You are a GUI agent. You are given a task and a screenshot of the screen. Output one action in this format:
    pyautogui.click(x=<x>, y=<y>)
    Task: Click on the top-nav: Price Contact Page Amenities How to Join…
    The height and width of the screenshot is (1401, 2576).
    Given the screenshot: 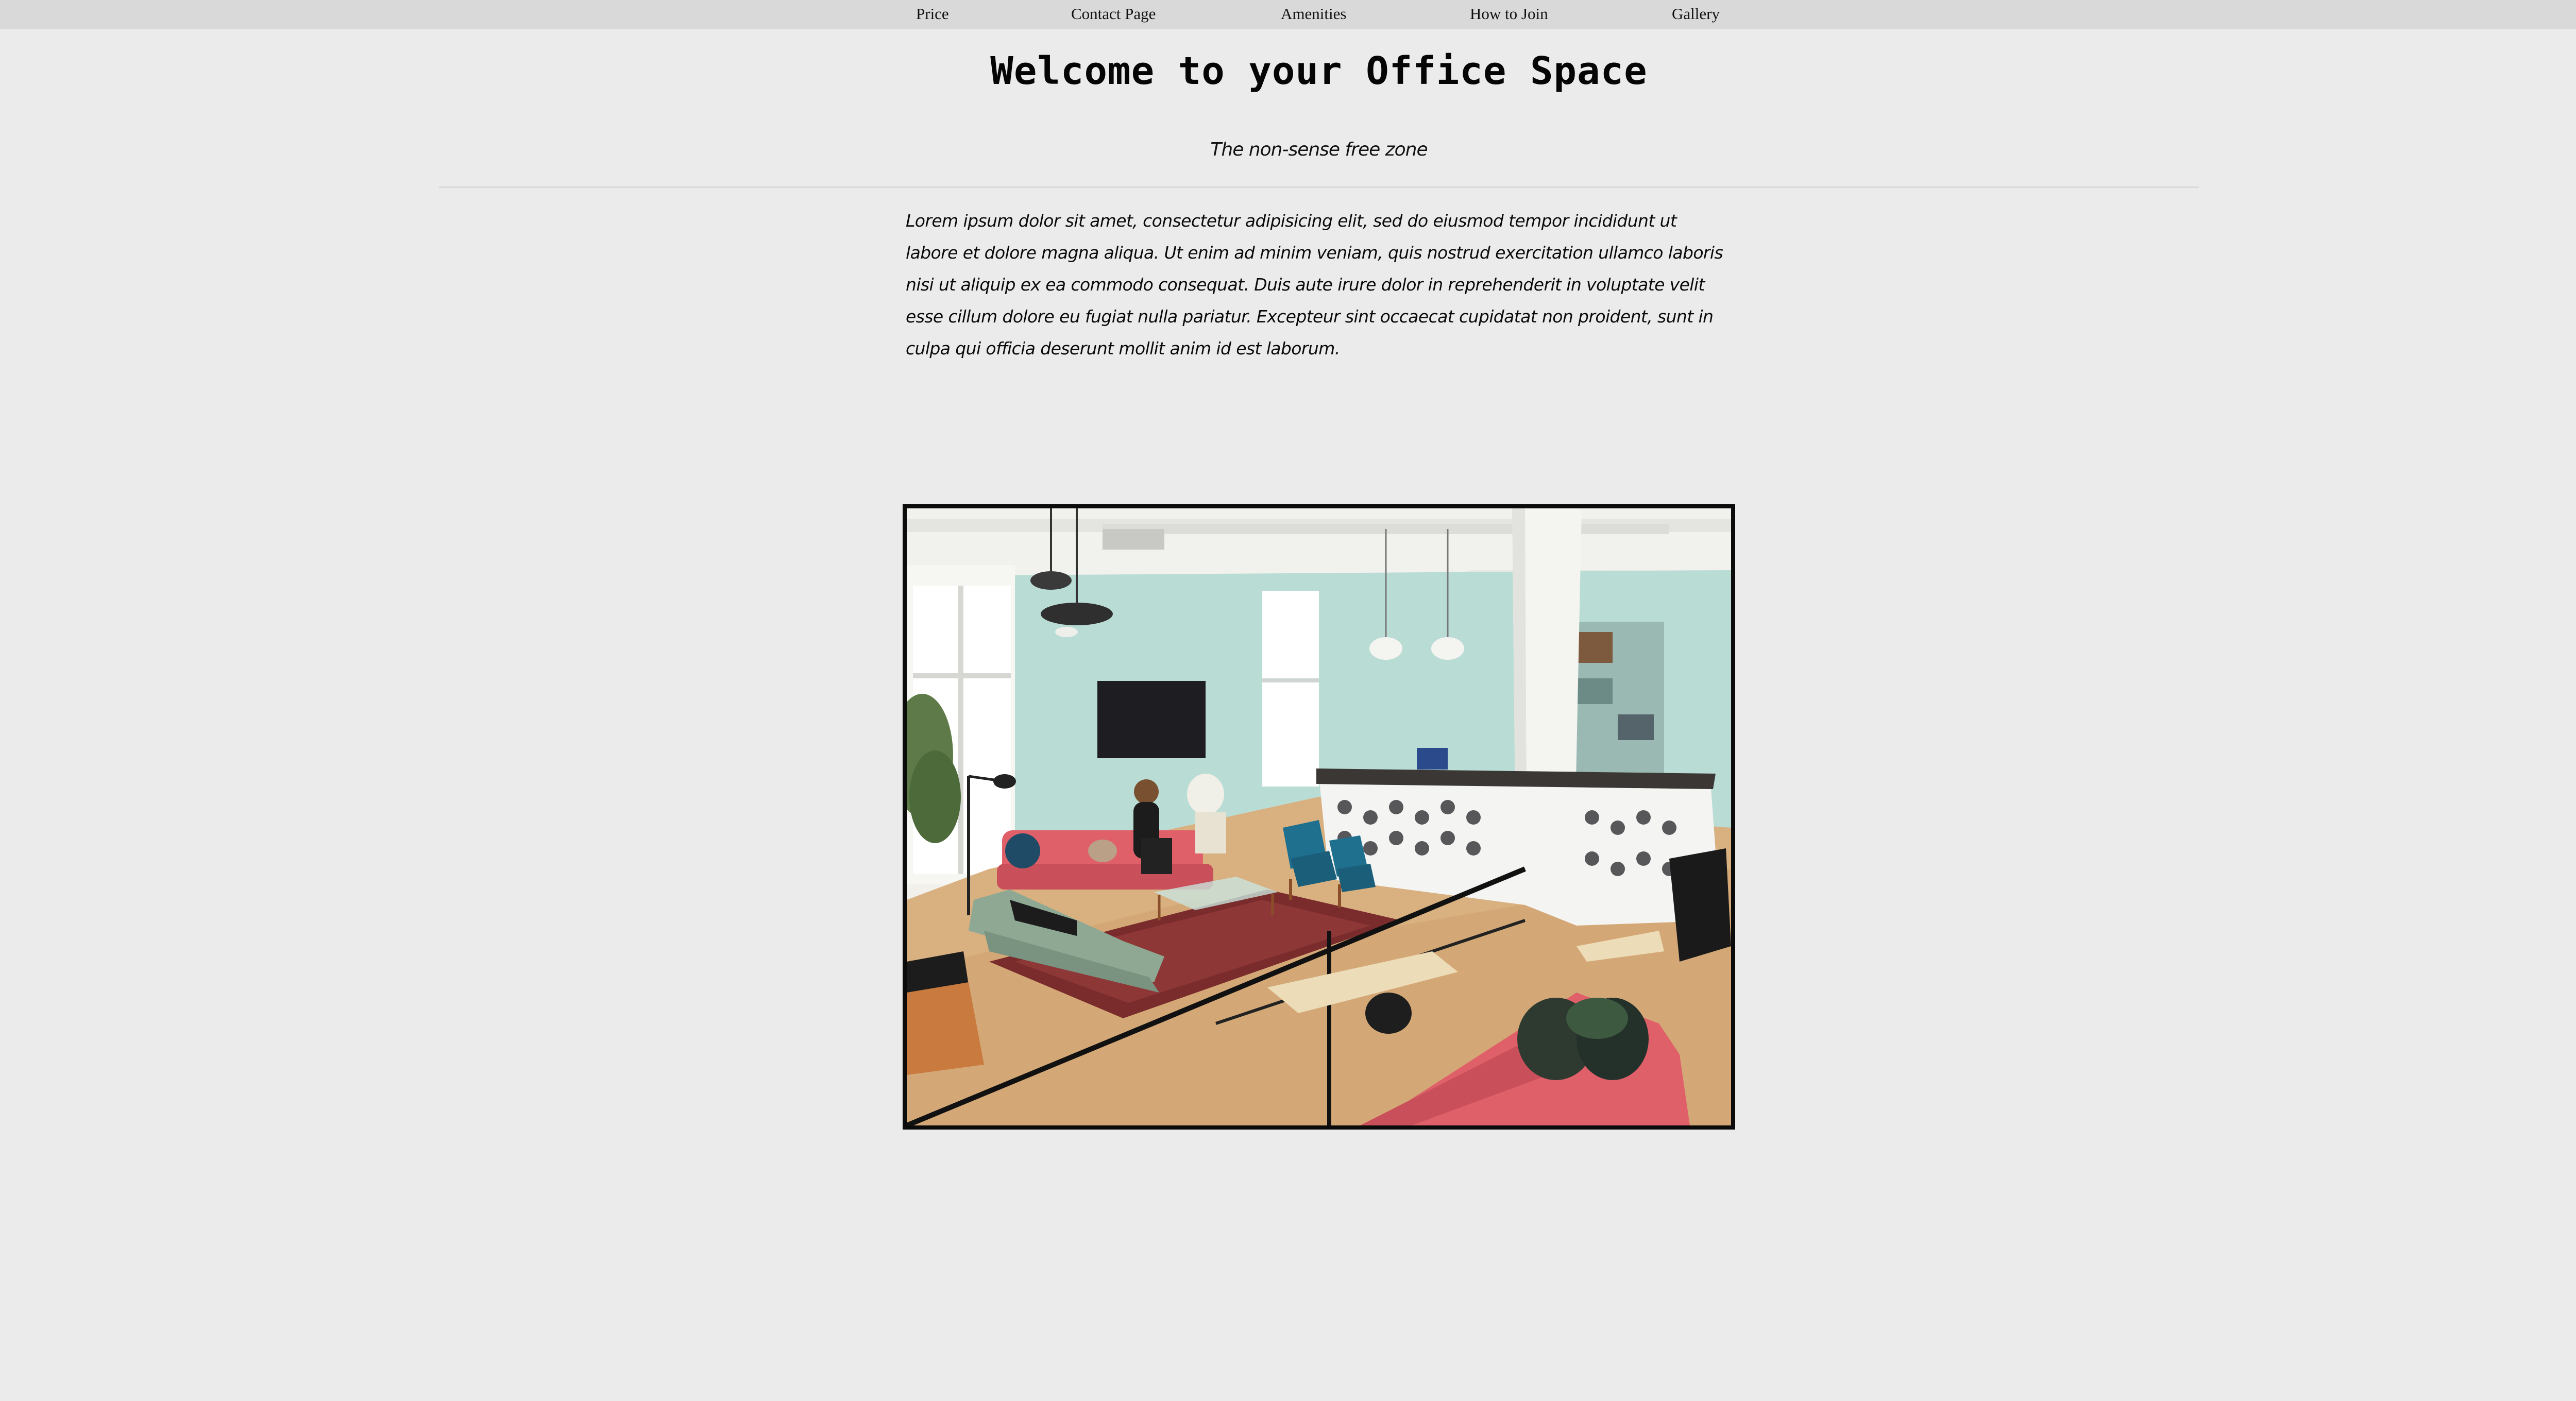 What is the action you would take?
    pyautogui.click(x=1288, y=14)
    